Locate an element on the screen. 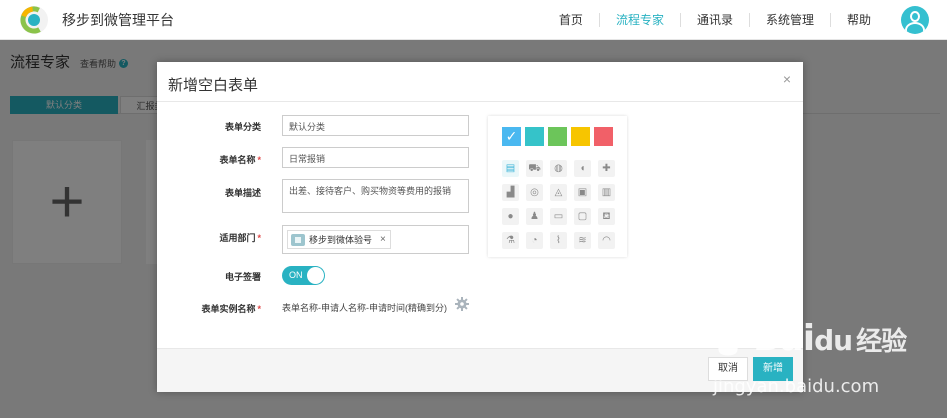  close-icon: × is located at coordinates (787, 79).